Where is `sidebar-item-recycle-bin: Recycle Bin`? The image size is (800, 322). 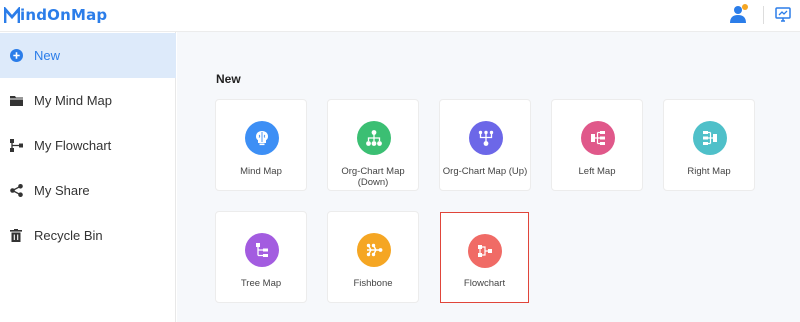
sidebar-item-recycle-bin: Recycle Bin is located at coordinates (88, 235).